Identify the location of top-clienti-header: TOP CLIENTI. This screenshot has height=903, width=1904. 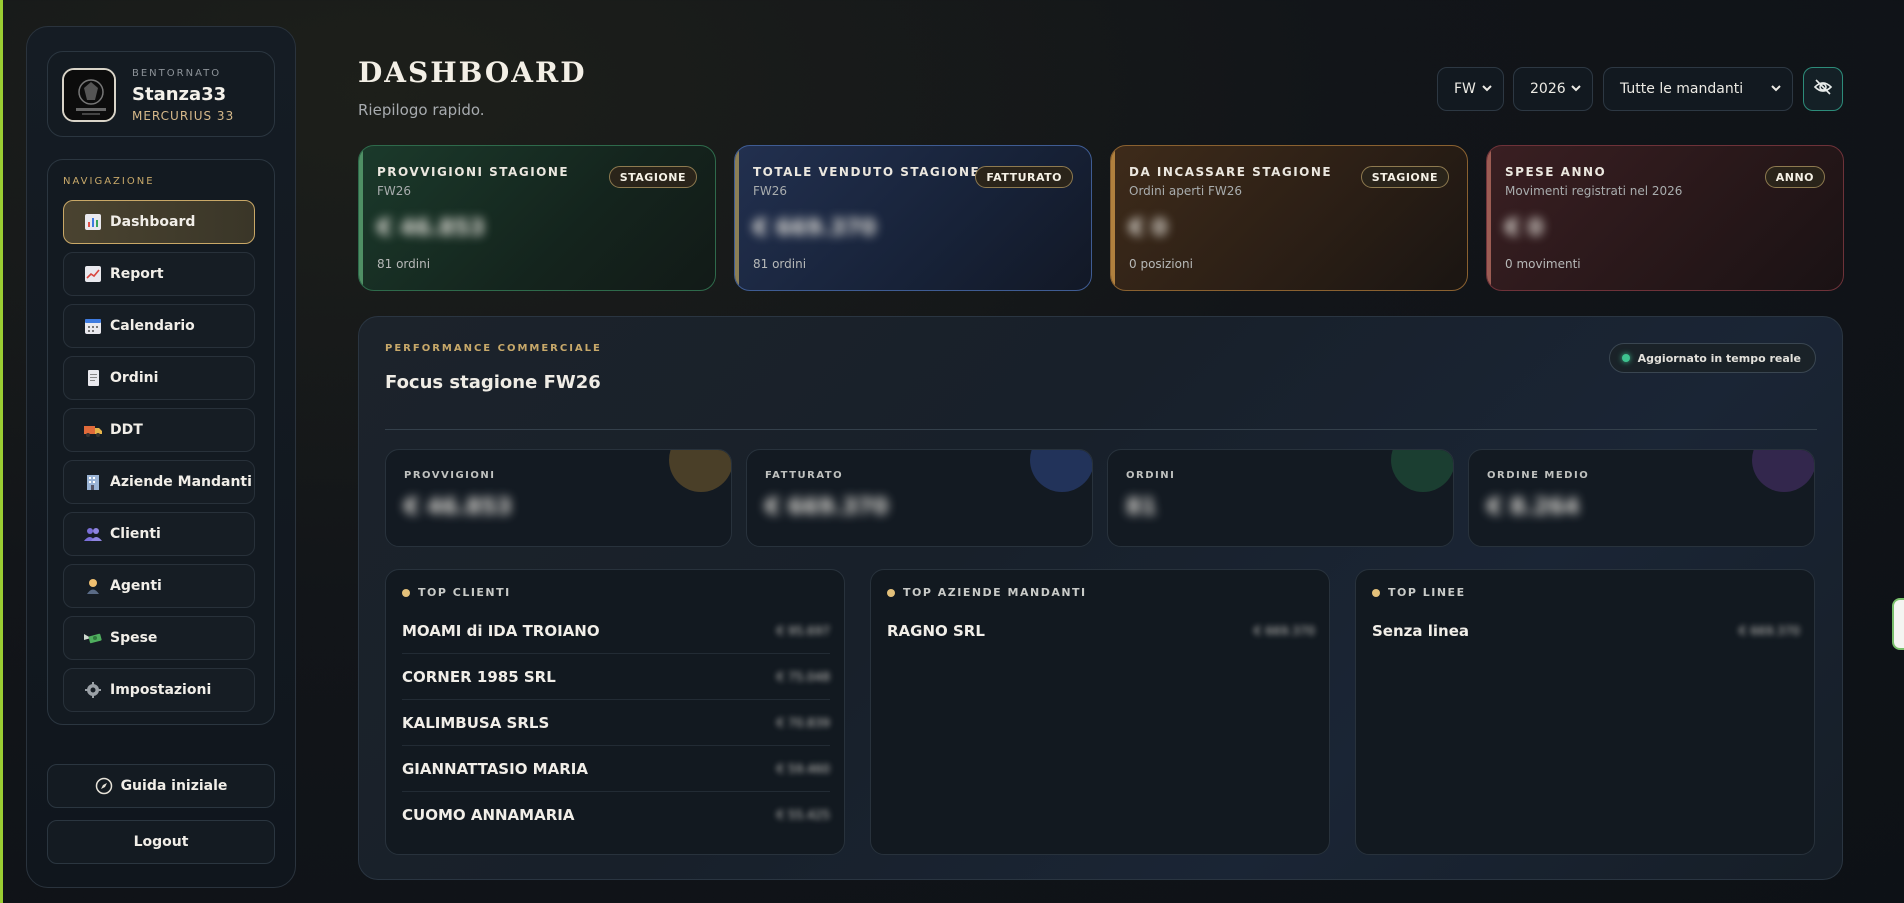
(456, 592).